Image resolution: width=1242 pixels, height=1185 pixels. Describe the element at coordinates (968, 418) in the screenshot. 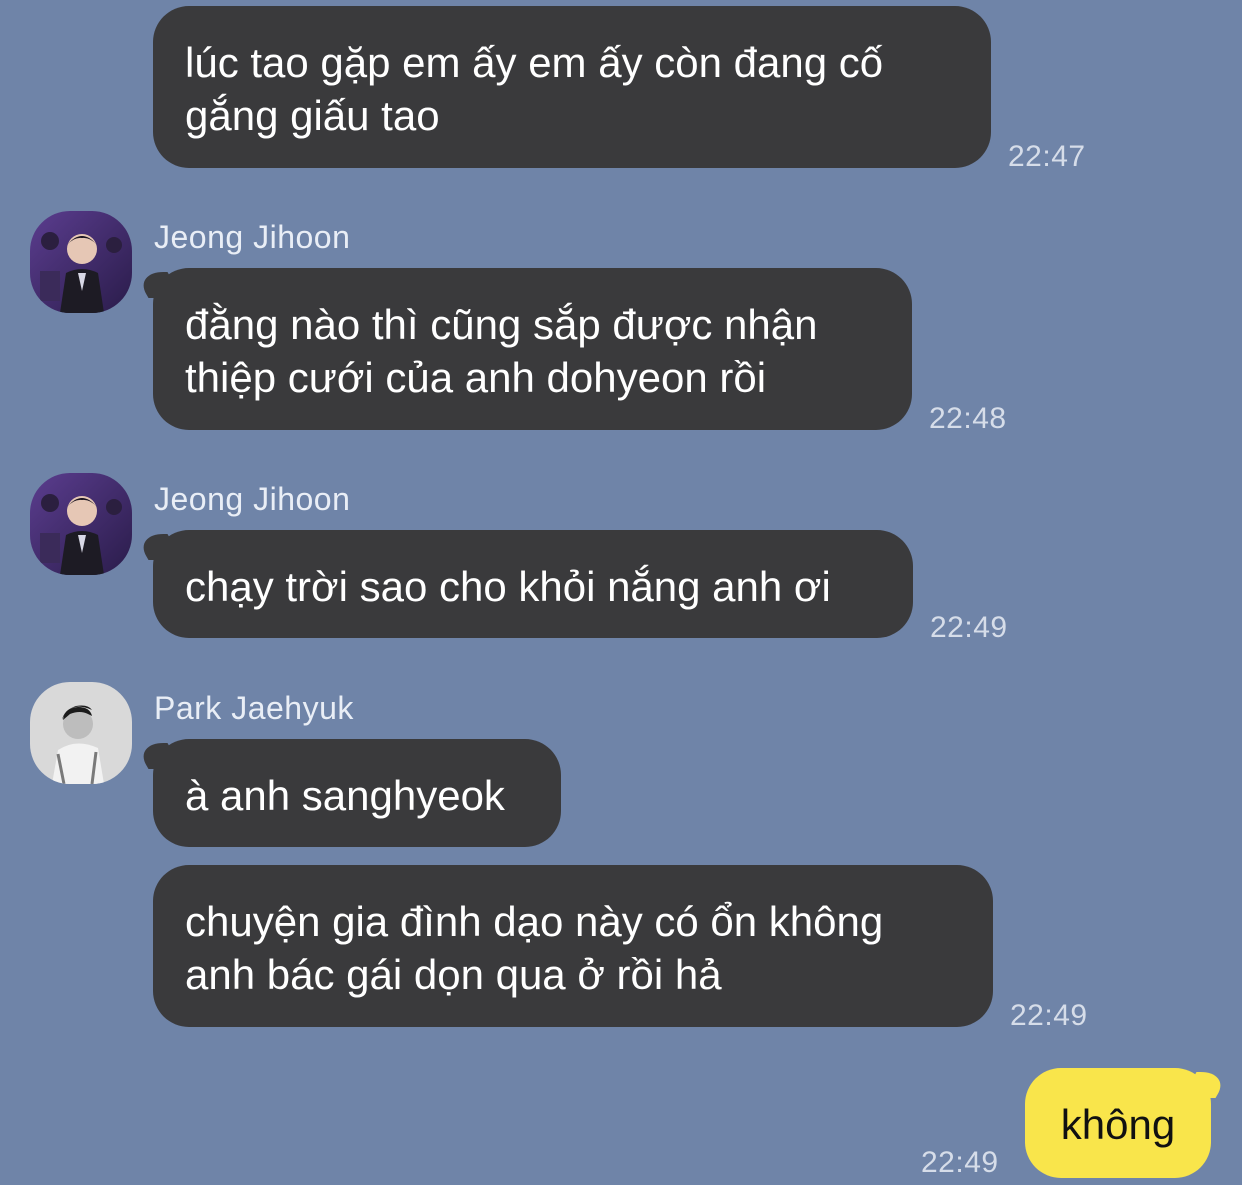

I see `message-time: 22:48` at that location.